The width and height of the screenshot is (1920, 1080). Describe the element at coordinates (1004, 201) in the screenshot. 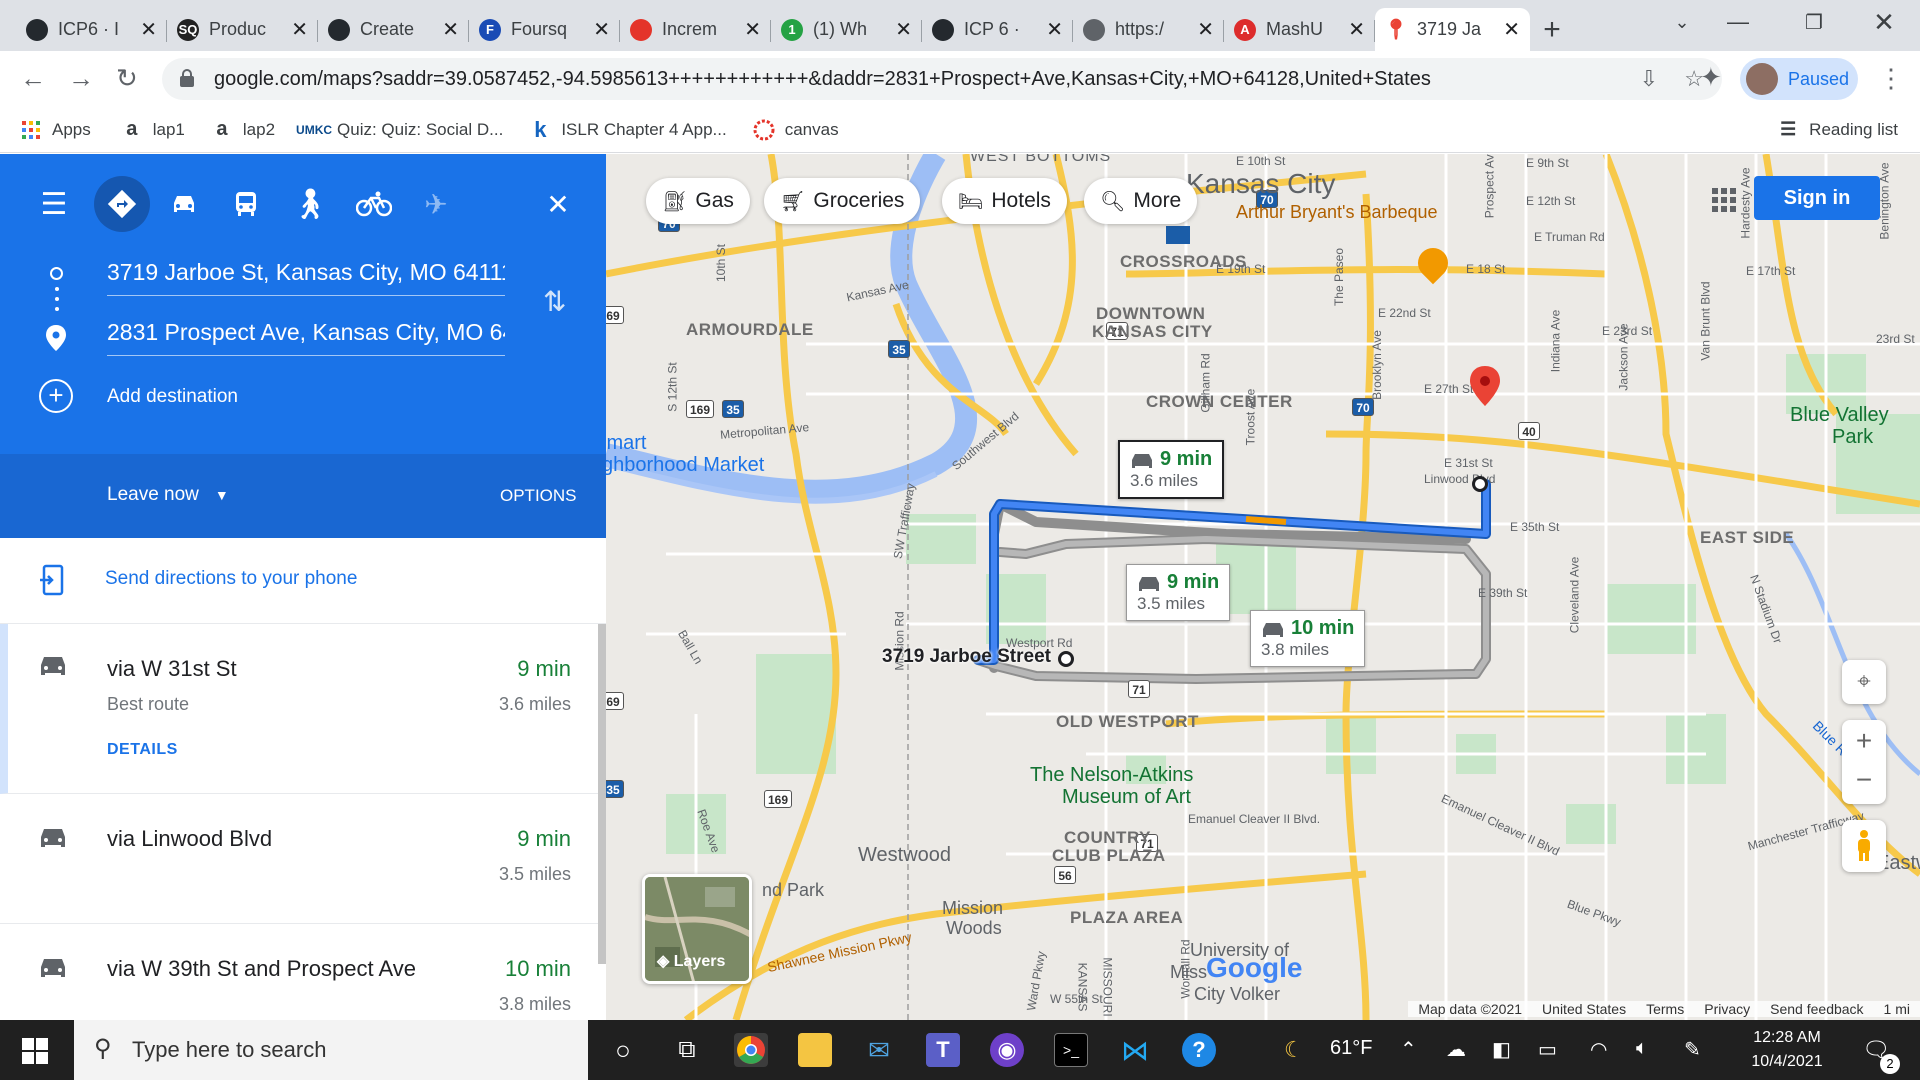

I see `hotels-chip: 🛏︎ Hotels` at that location.